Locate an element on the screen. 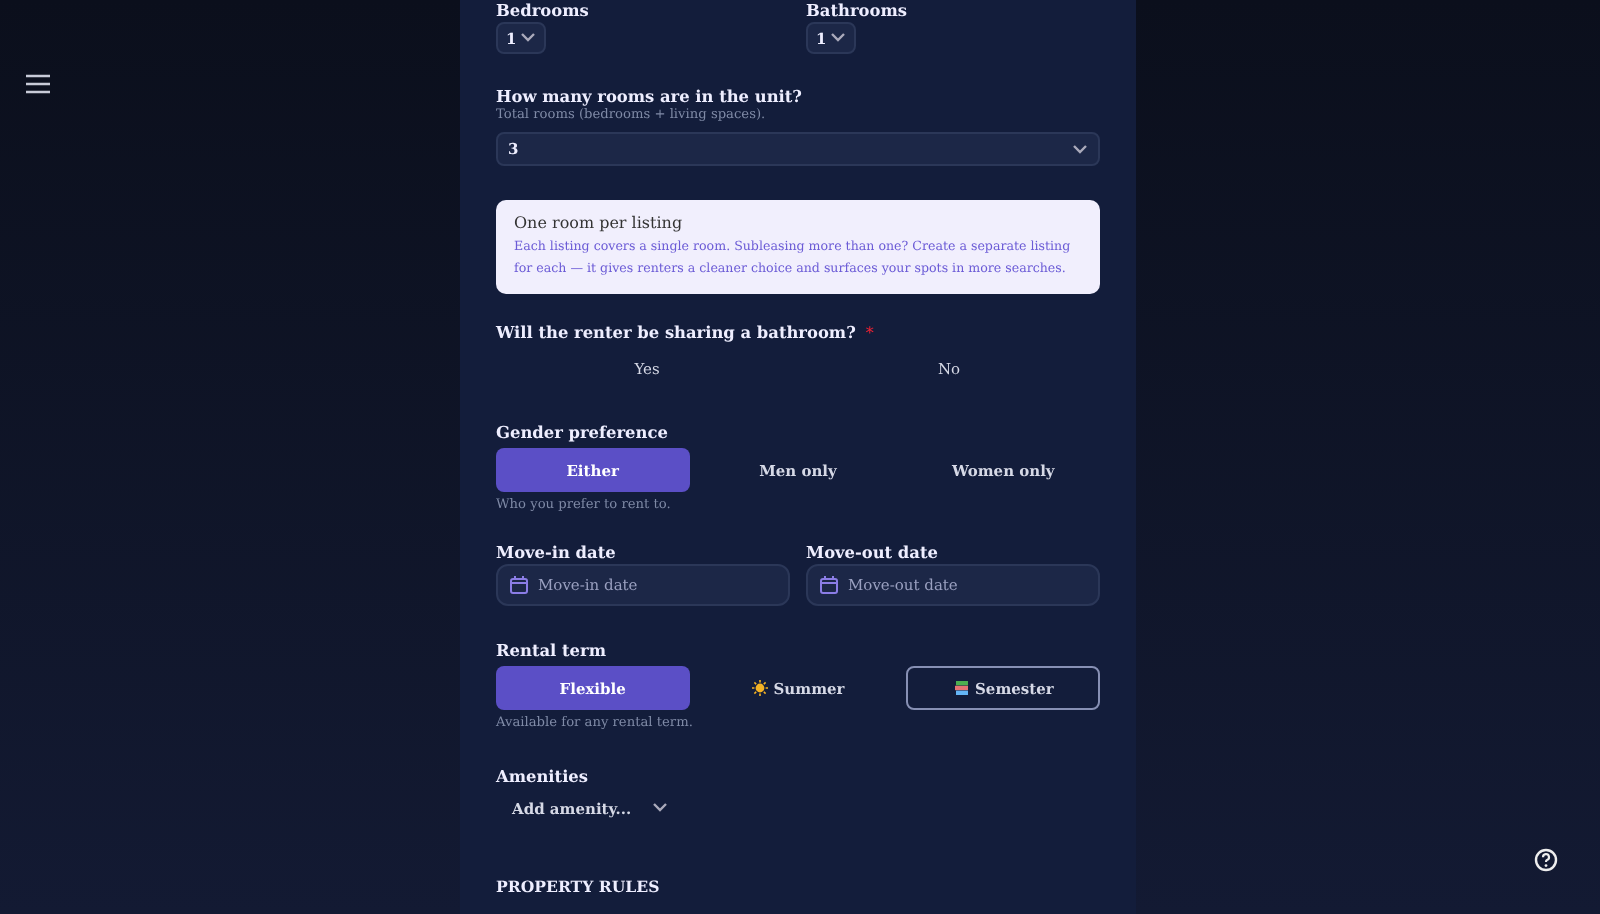 This screenshot has width=1600, height=914. field-label: Bedrooms is located at coordinates (543, 10).